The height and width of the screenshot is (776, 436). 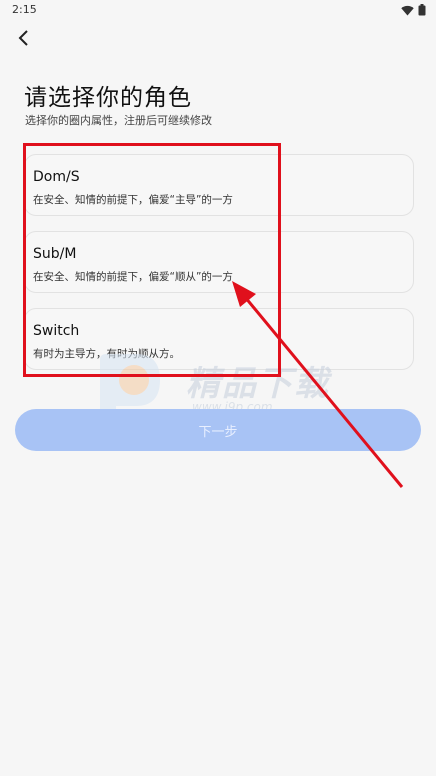 I want to click on wifi-icon, so click(x=407, y=10).